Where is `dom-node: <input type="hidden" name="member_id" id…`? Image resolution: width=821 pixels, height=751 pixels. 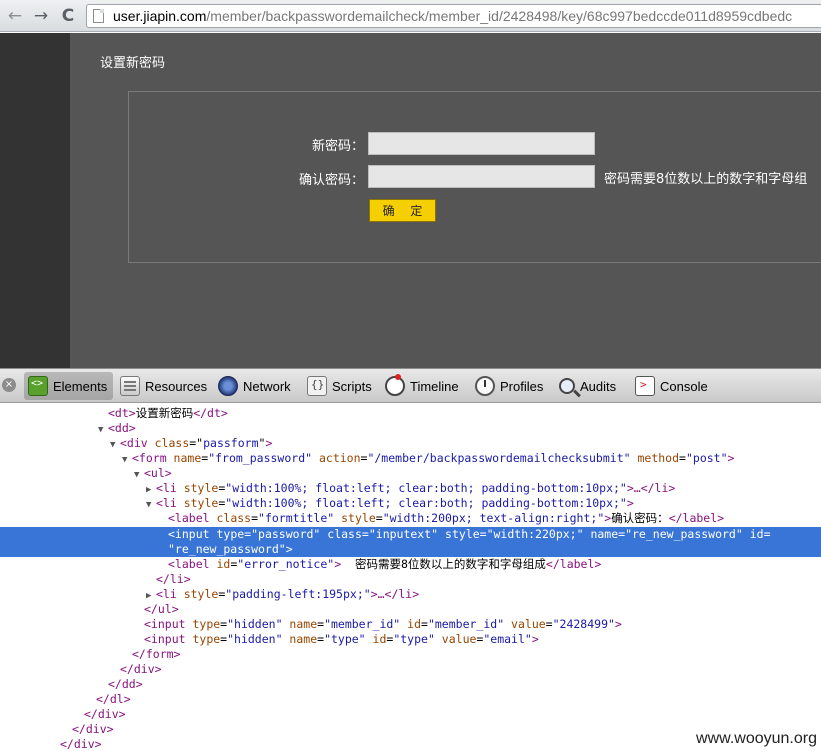 dom-node: <input type="hidden" name="member_id" id… is located at coordinates (410, 624).